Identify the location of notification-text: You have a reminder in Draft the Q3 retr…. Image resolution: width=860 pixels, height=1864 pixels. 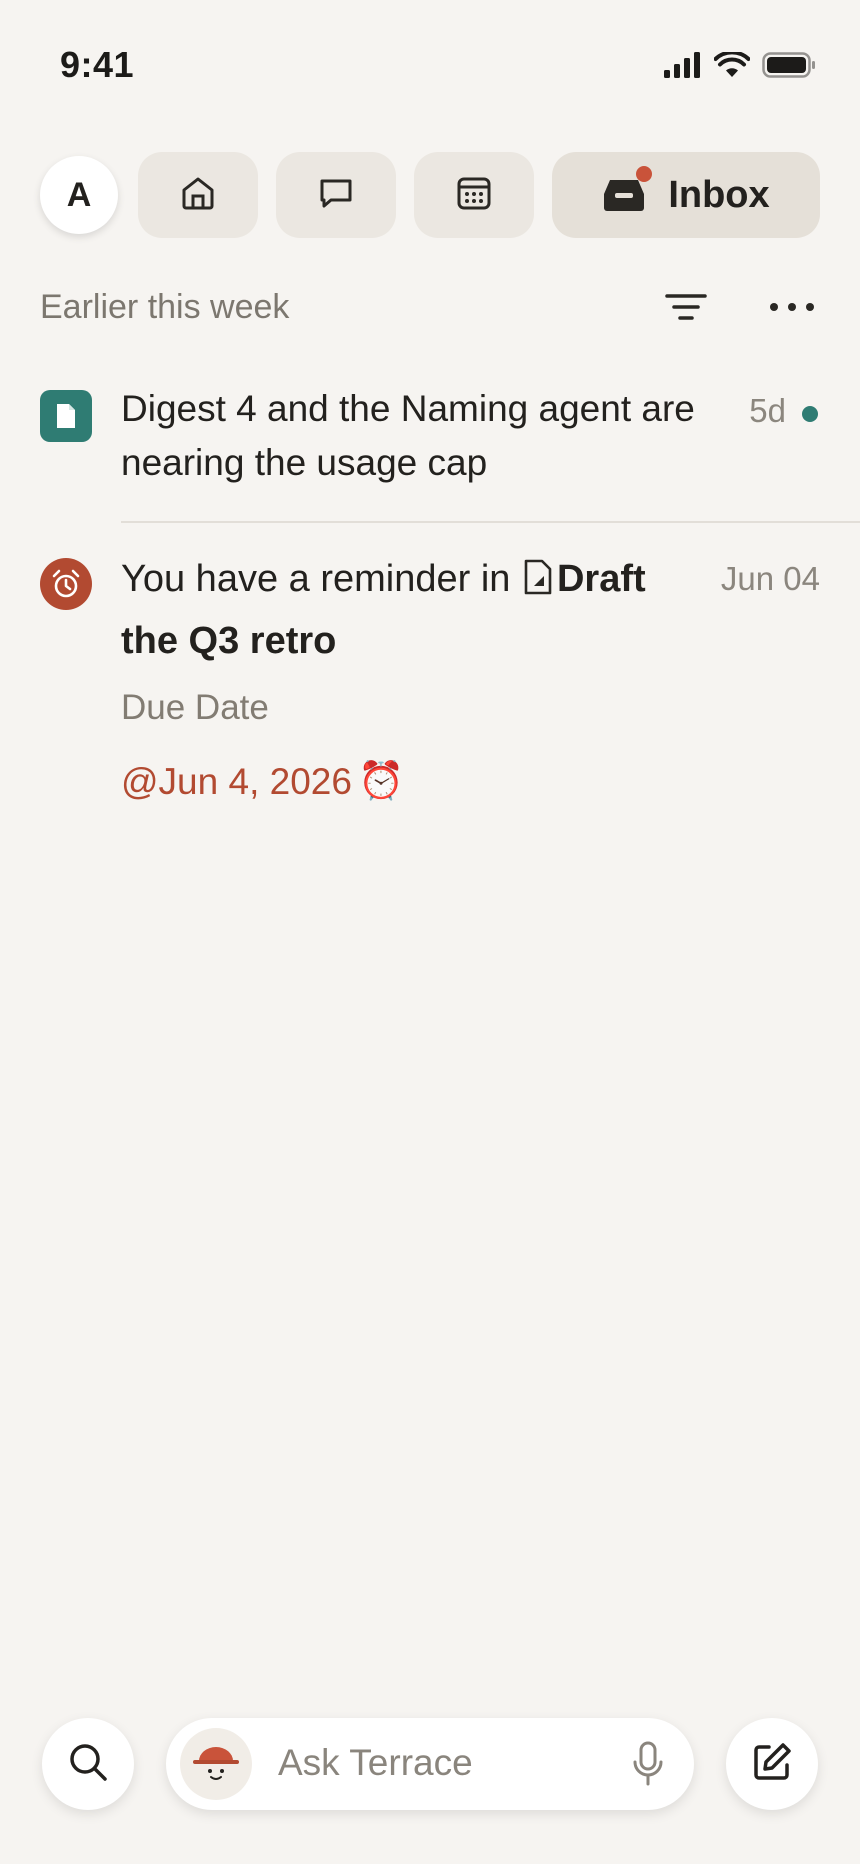
(401, 610).